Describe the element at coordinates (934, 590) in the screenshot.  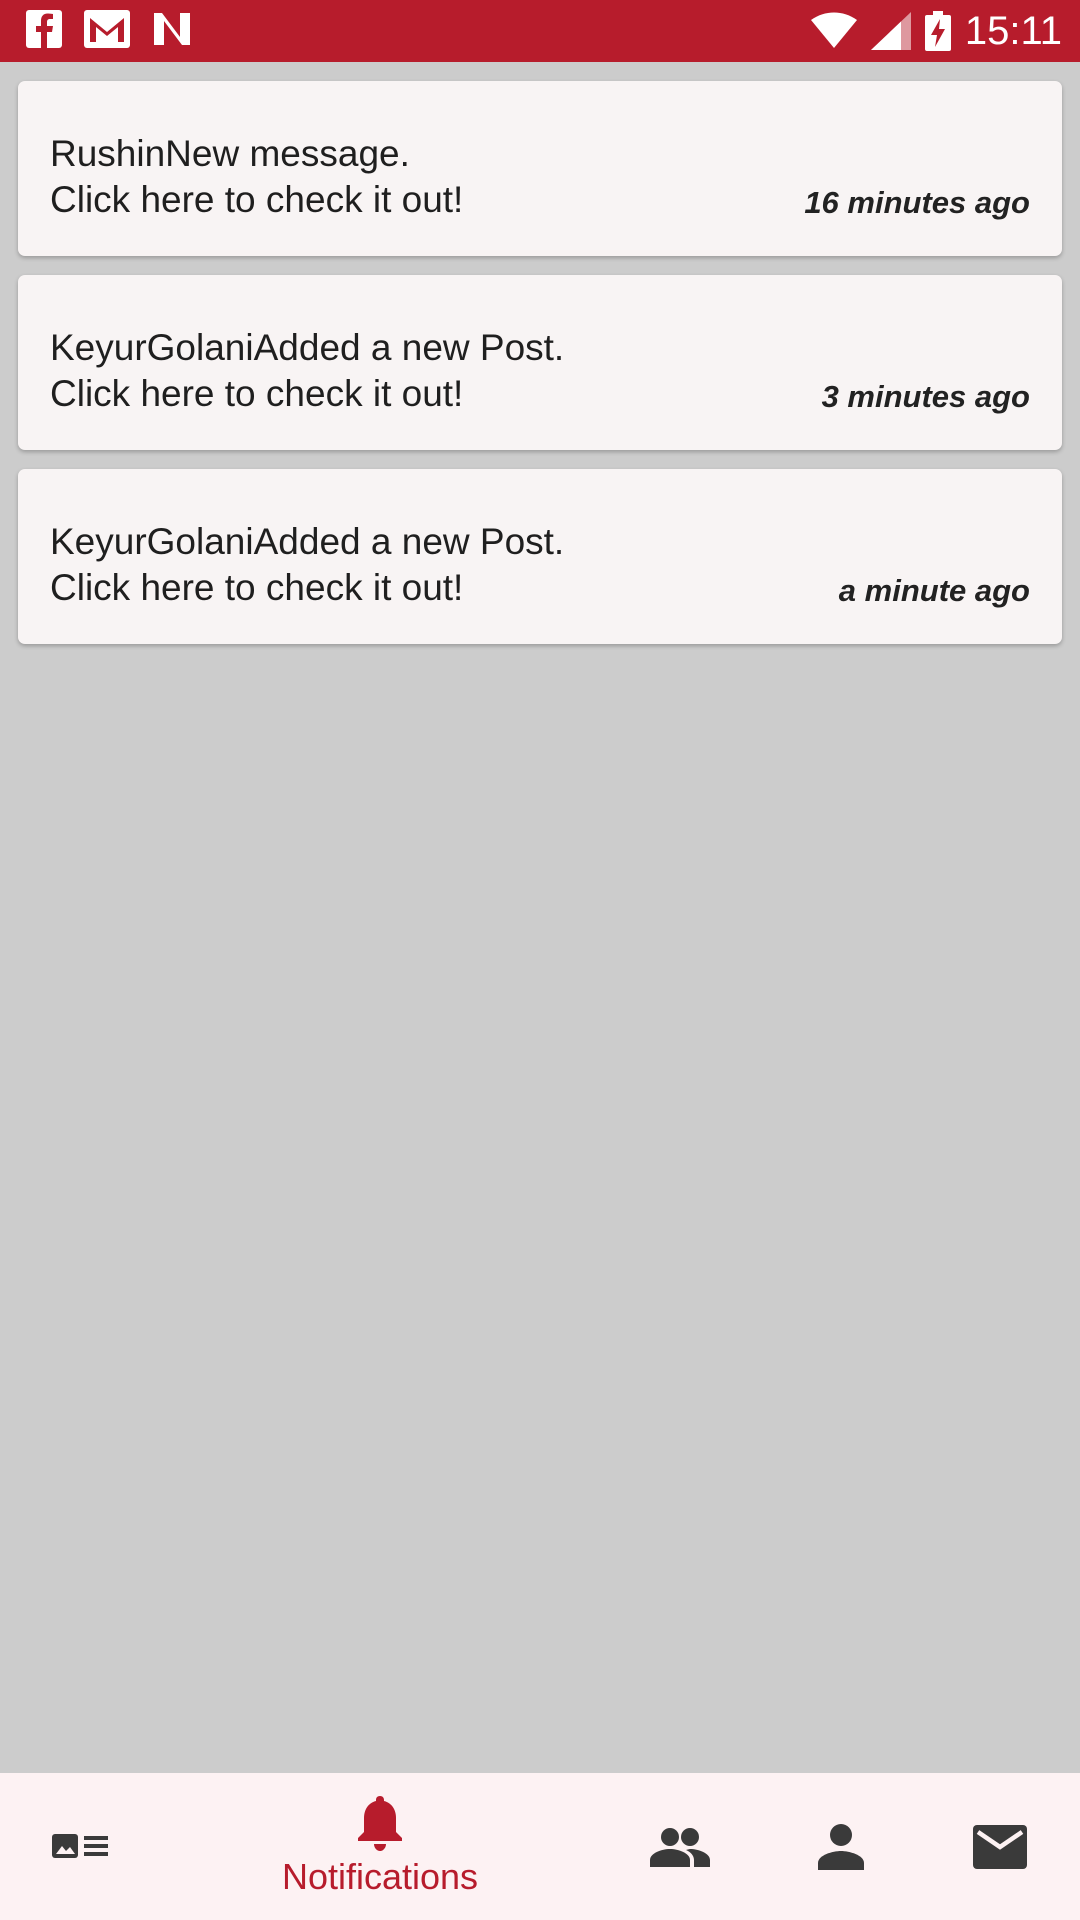
I see `notification-time: a minute ago` at that location.